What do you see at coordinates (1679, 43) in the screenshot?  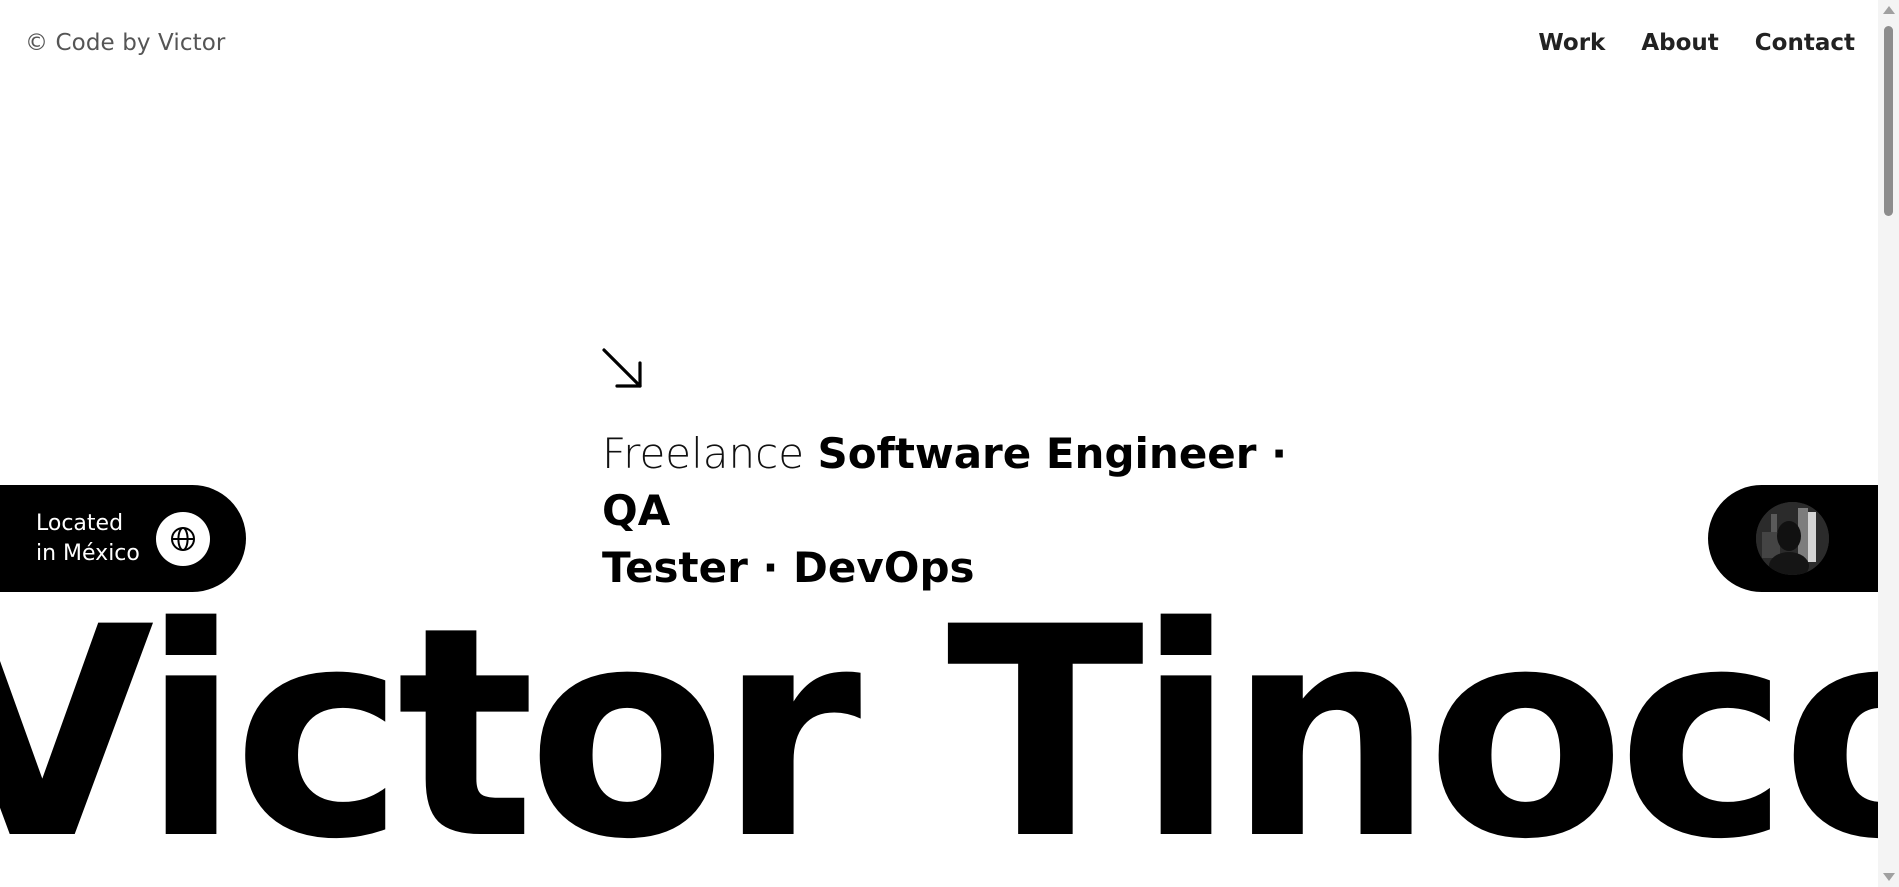 I see `nav-about-link: About` at bounding box center [1679, 43].